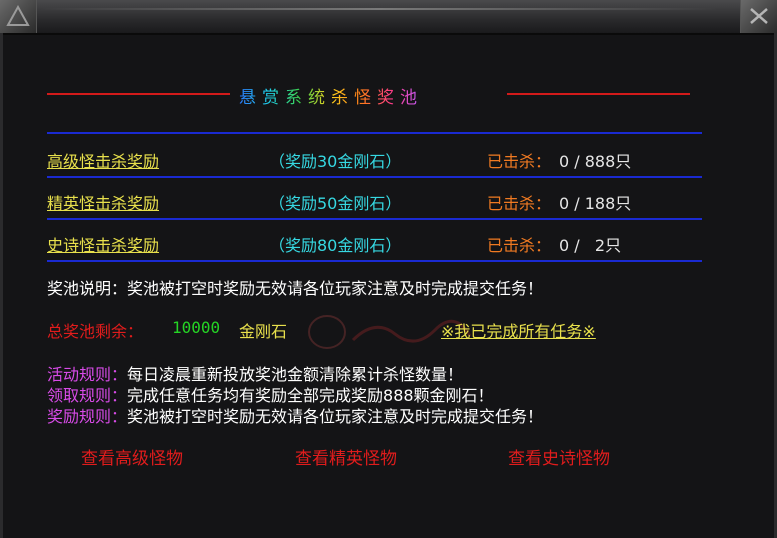 The height and width of the screenshot is (538, 777). What do you see at coordinates (590, 245) in the screenshot?
I see `kill-count: 0 / 2只` at bounding box center [590, 245].